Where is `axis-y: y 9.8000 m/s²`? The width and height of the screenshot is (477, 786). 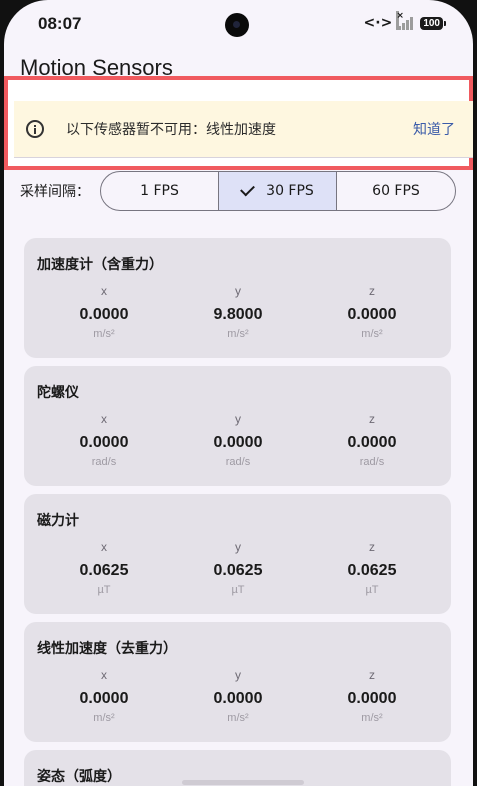 axis-y: y 9.8000 m/s² is located at coordinates (238, 312).